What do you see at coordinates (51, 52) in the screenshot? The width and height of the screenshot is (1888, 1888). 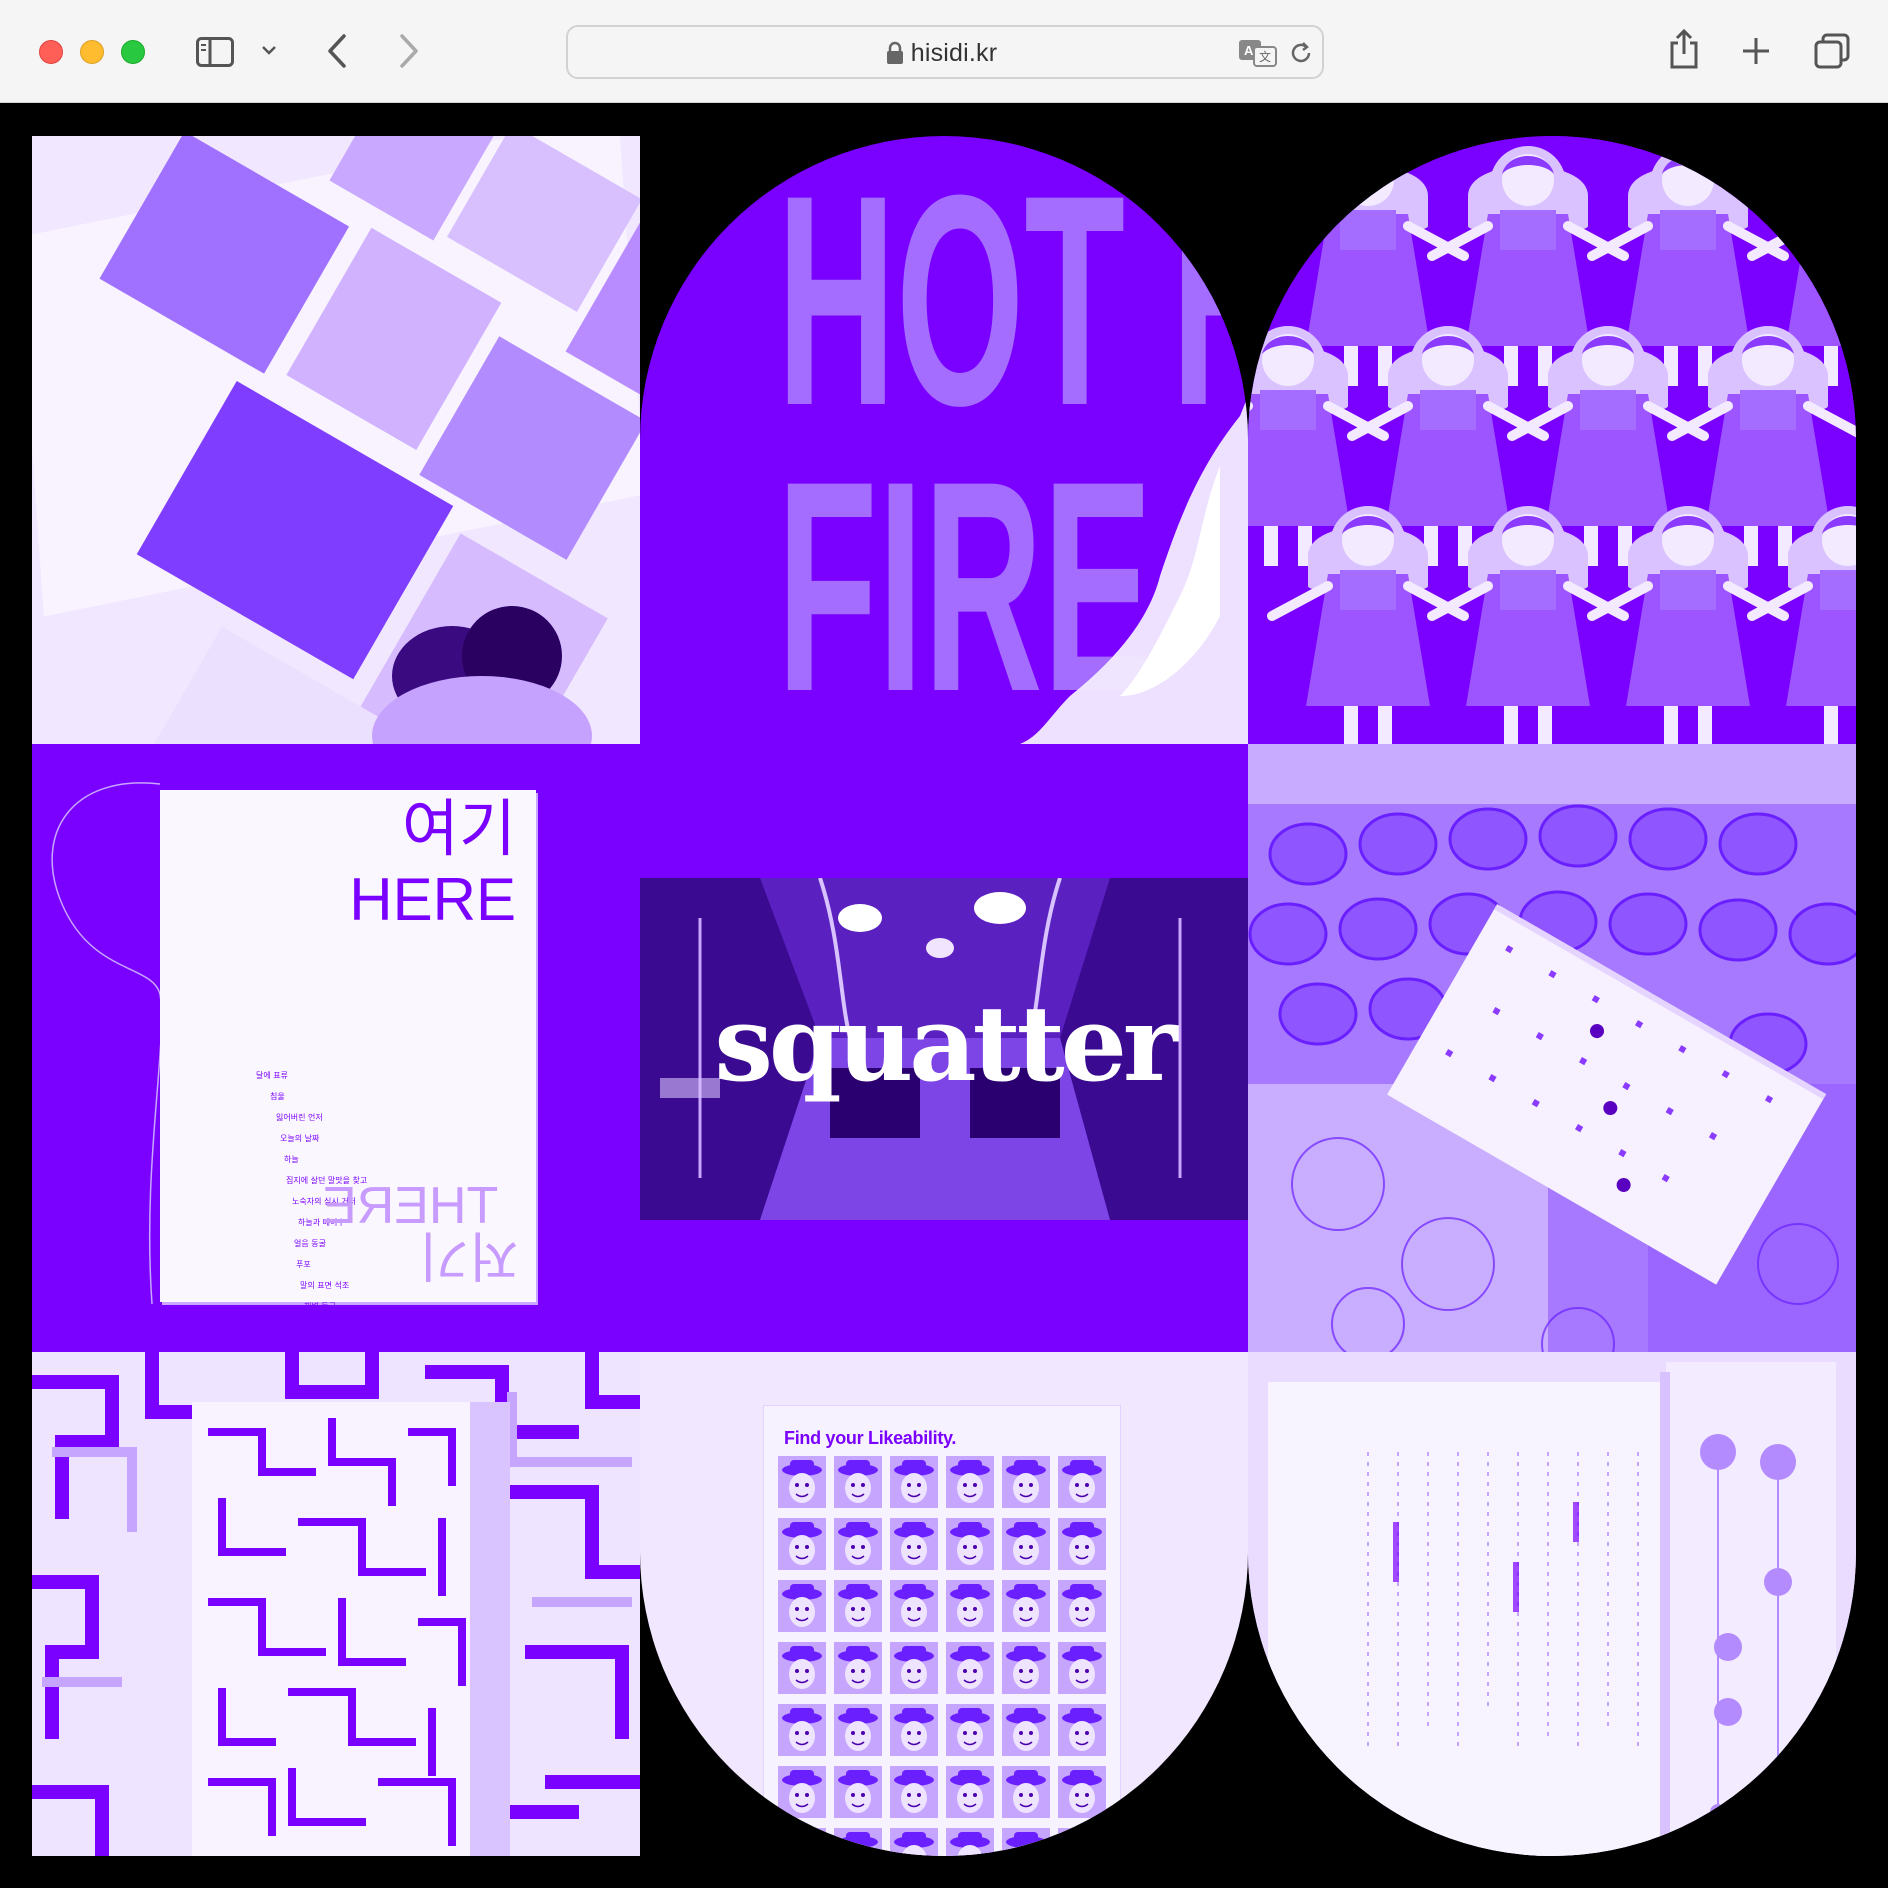 I see `close-window-button` at bounding box center [51, 52].